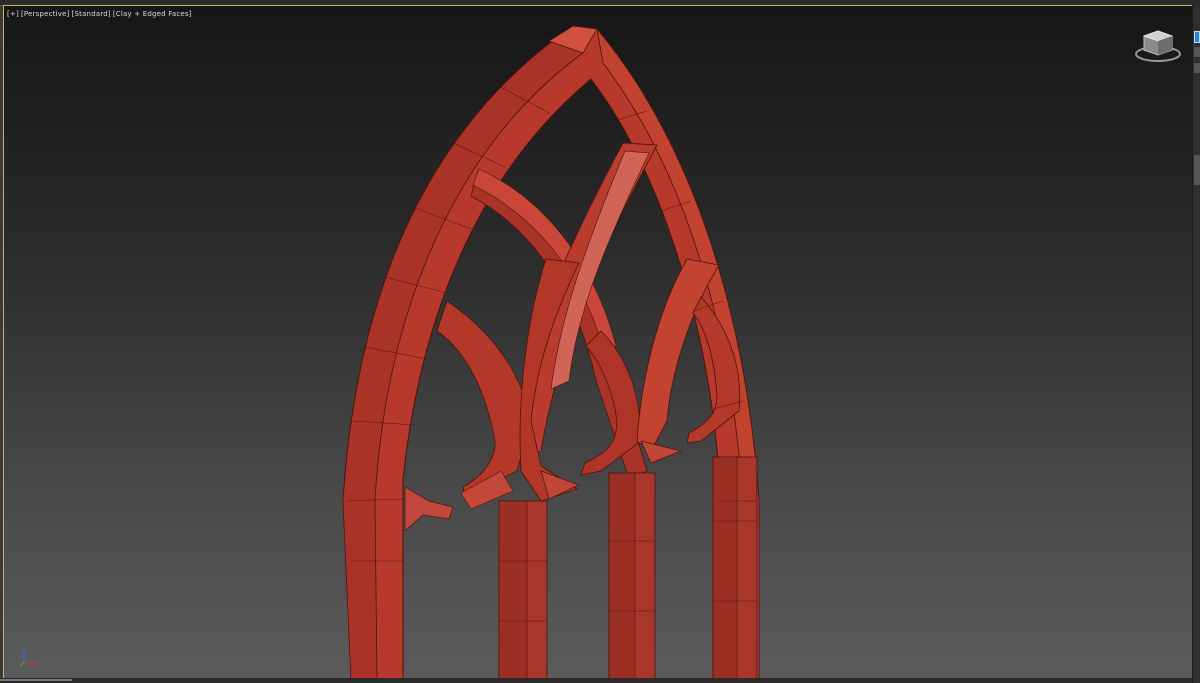  What do you see at coordinates (152, 14) in the screenshot?
I see `viewport-display-mode-label: [Clay + Edged Faces]` at bounding box center [152, 14].